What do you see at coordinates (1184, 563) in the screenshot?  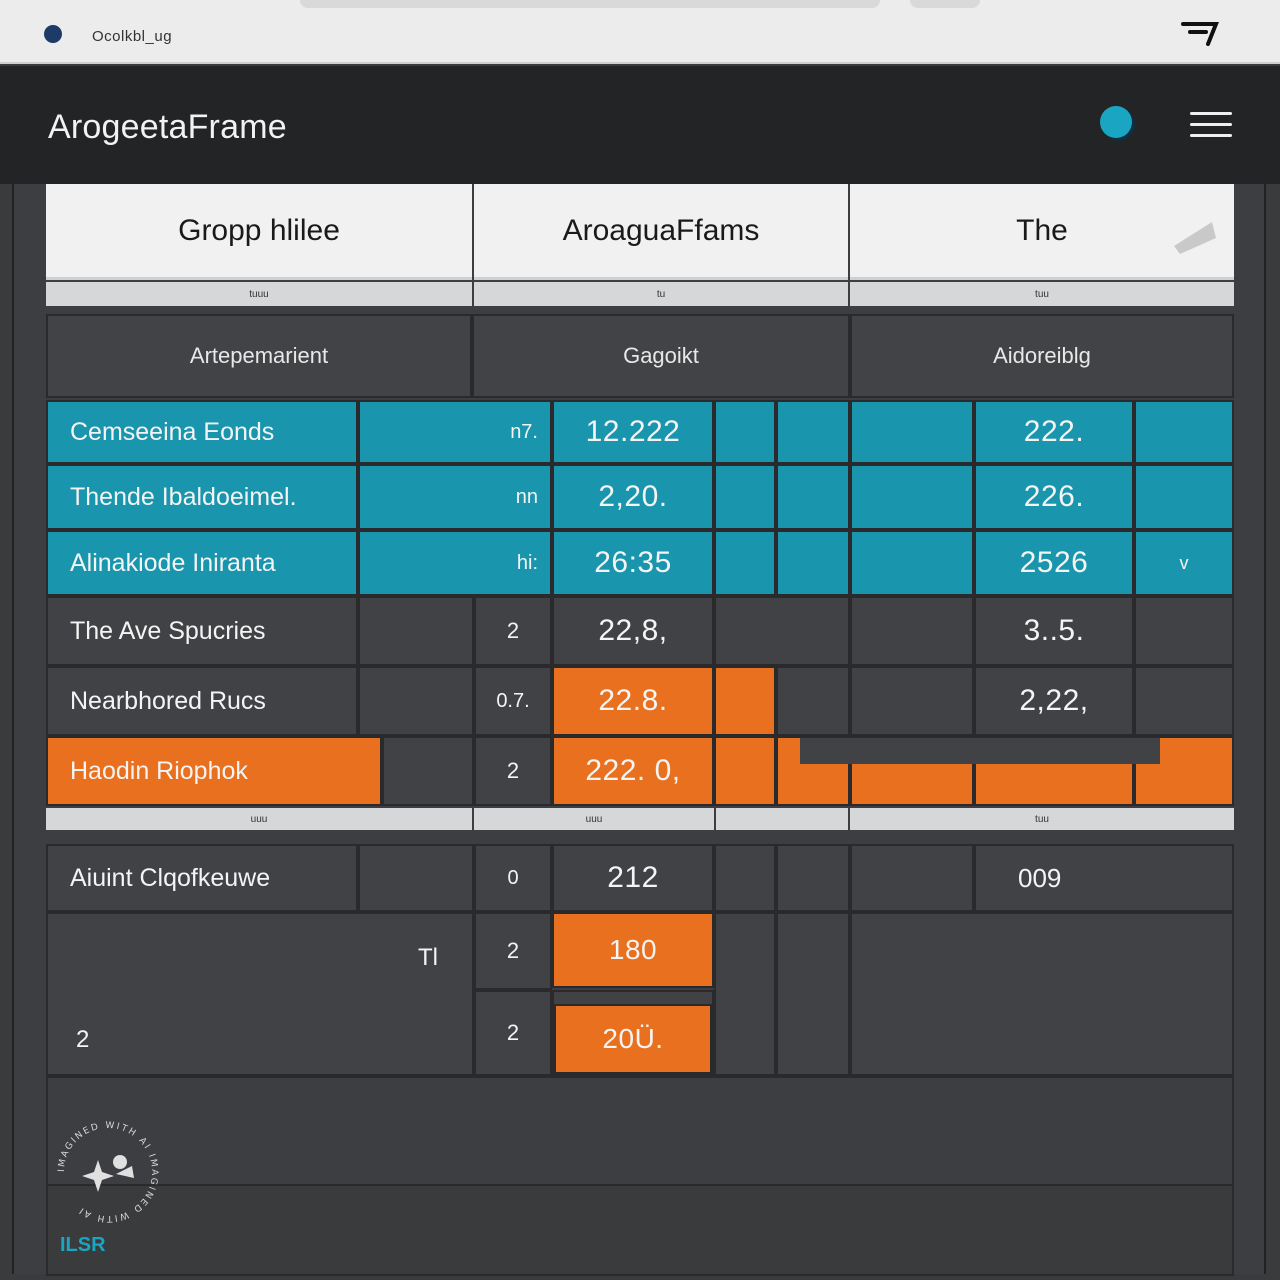 I see `row-3-expand-chevron: v` at bounding box center [1184, 563].